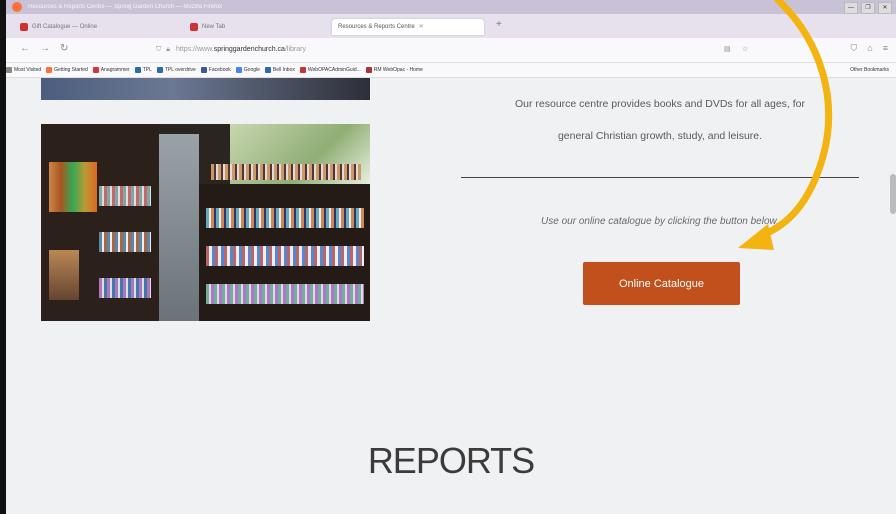 The image size is (896, 514). Describe the element at coordinates (250, 27) in the screenshot. I see `tab-new: New Tab` at that location.